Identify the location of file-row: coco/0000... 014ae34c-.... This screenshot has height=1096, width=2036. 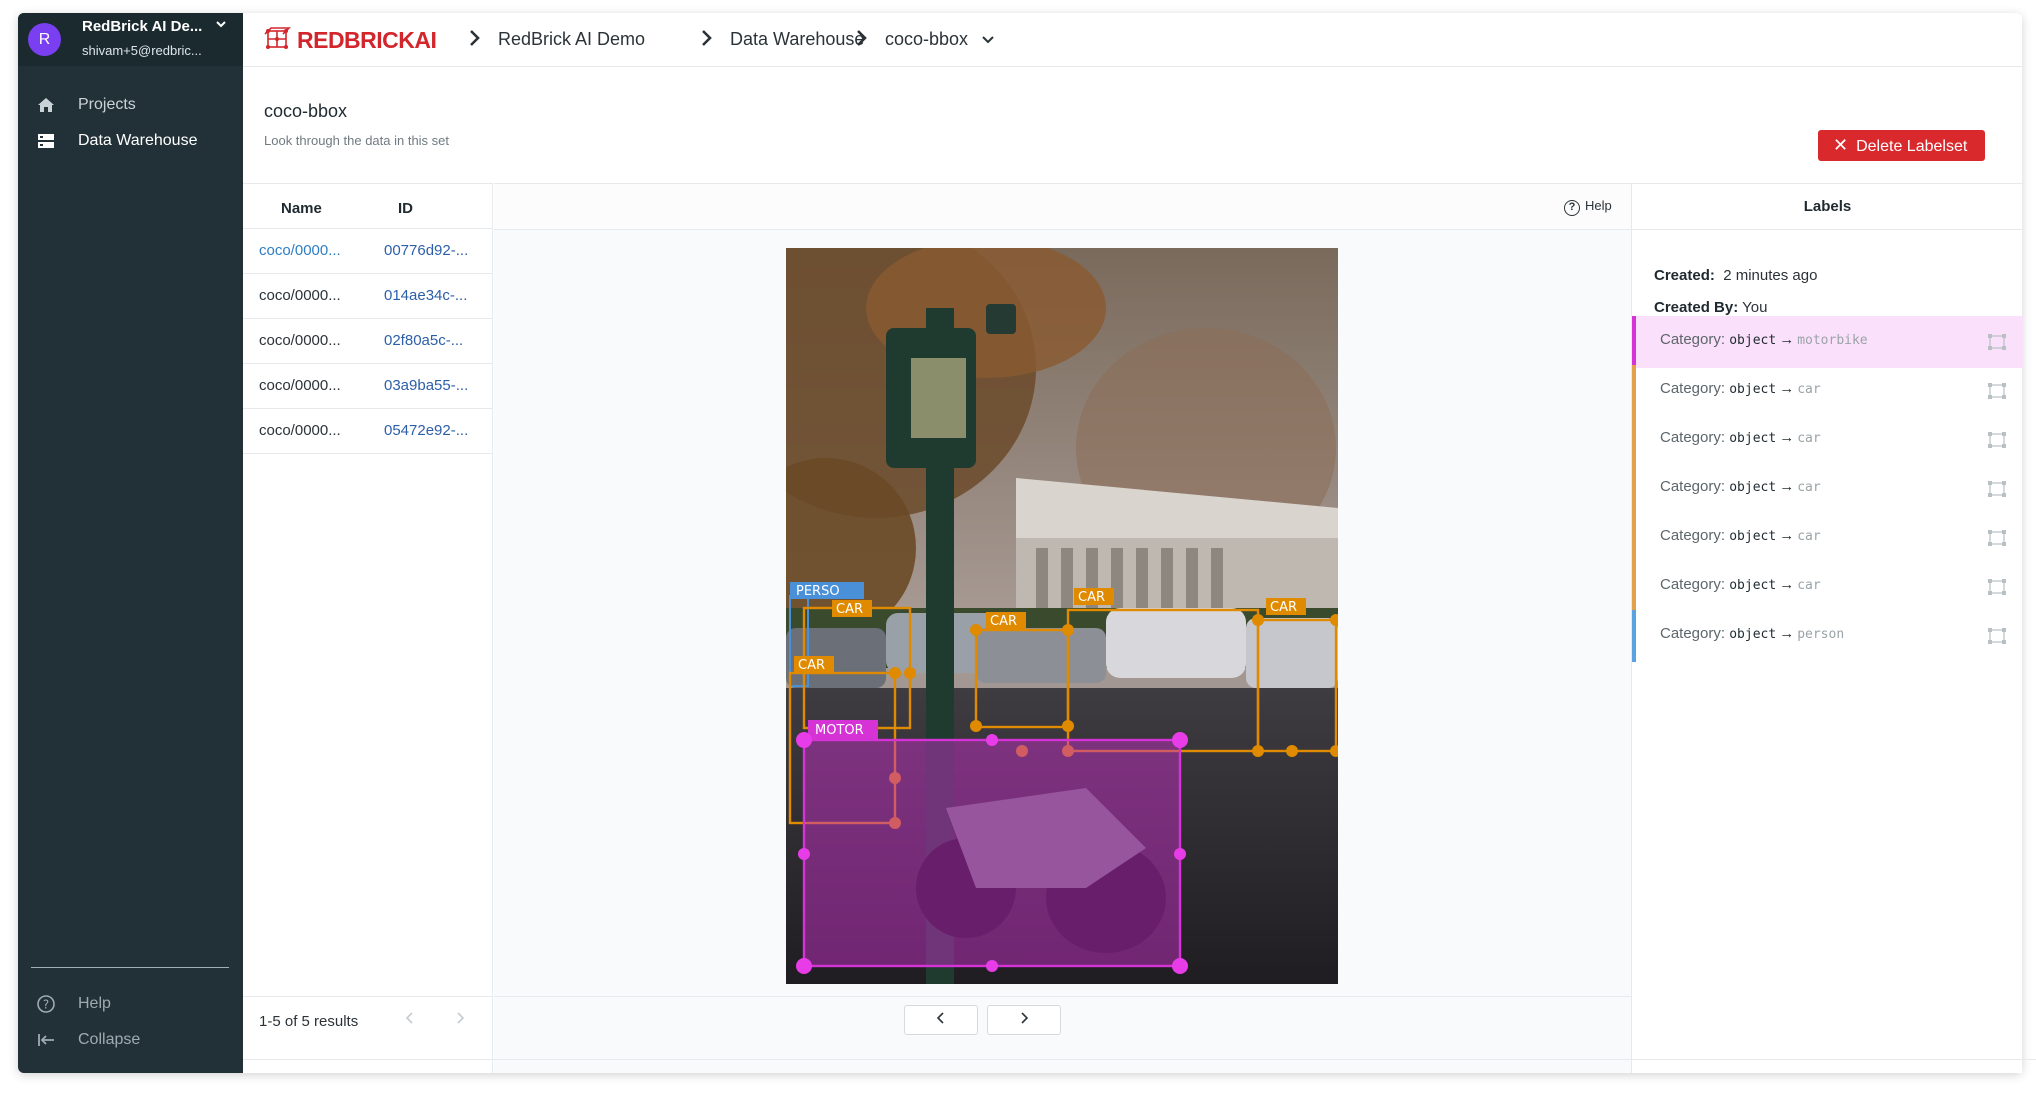
(368, 296).